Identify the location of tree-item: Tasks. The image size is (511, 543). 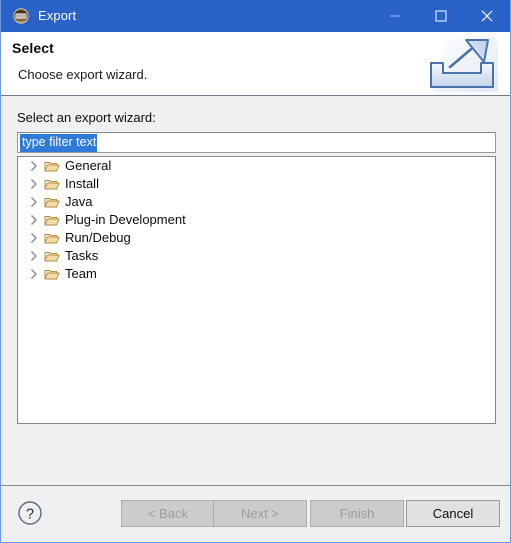
(256, 256).